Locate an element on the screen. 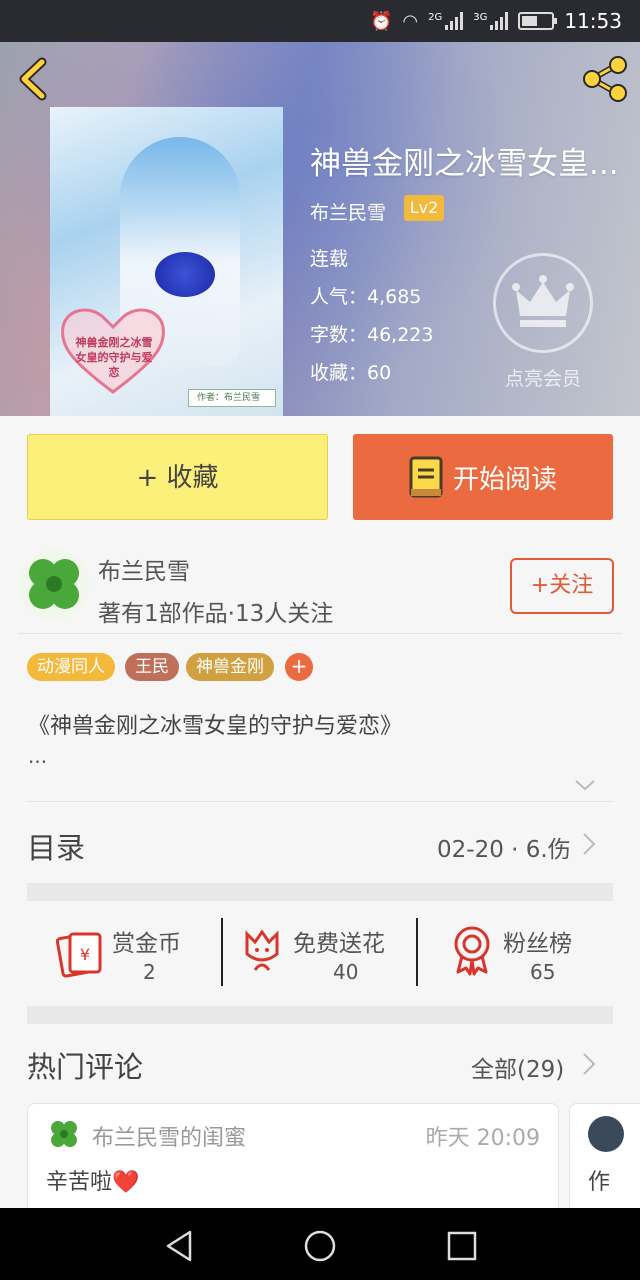 This screenshot has height=1280, width=640. system-nav-bar is located at coordinates (320, 1244).